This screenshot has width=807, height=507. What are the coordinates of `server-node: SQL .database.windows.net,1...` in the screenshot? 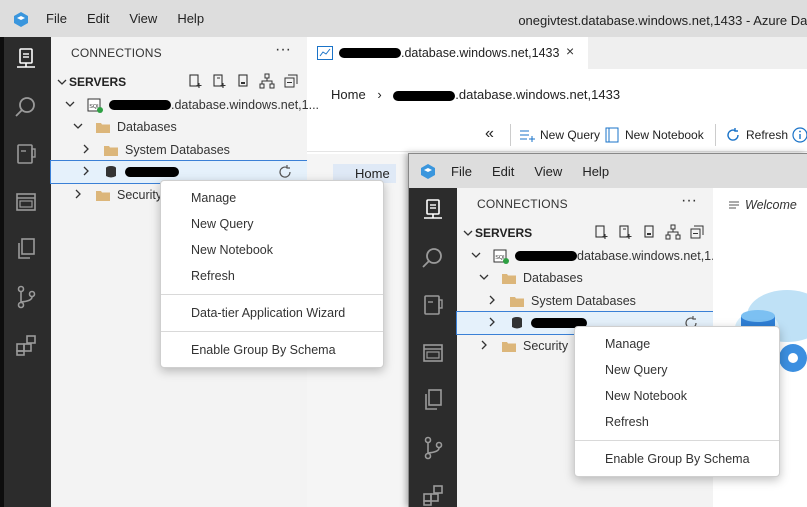 It's located at (185, 105).